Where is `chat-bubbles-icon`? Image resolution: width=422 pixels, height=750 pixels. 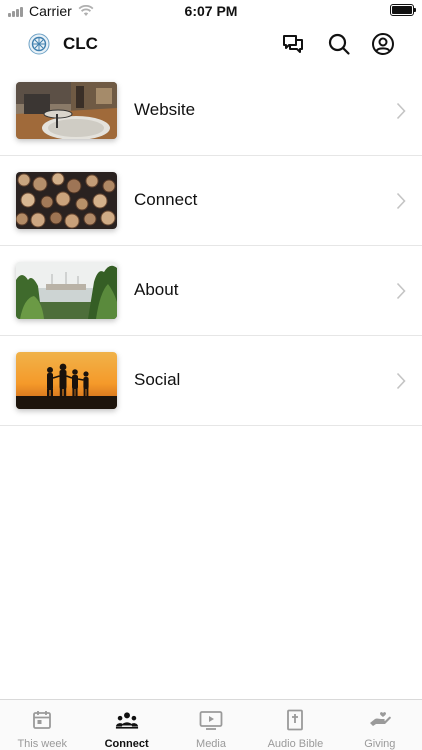
chat-bubbles-icon is located at coordinates (293, 44).